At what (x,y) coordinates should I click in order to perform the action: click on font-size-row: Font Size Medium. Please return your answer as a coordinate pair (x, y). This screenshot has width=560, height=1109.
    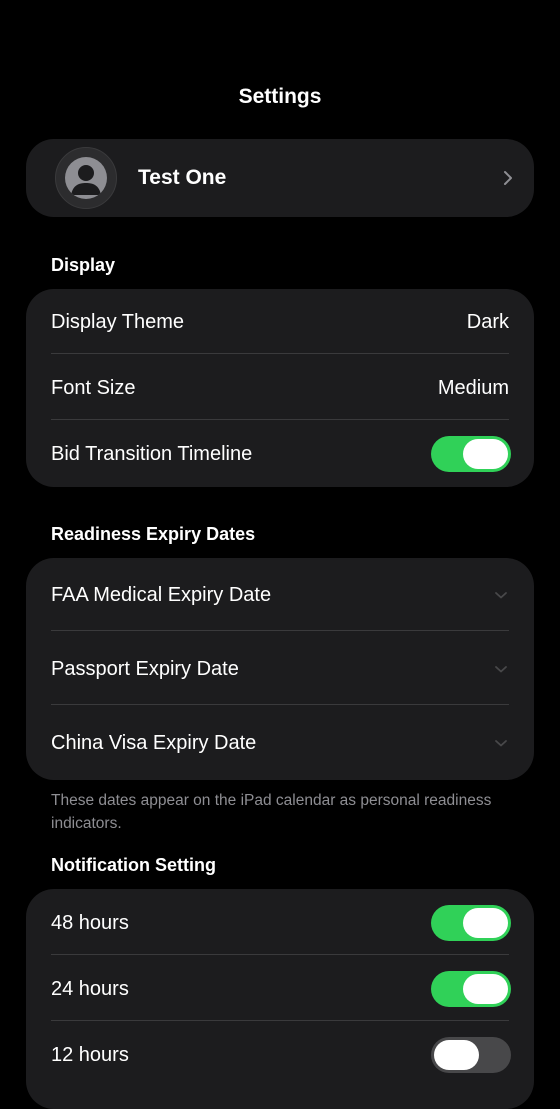
    Looking at the image, I should click on (280, 388).